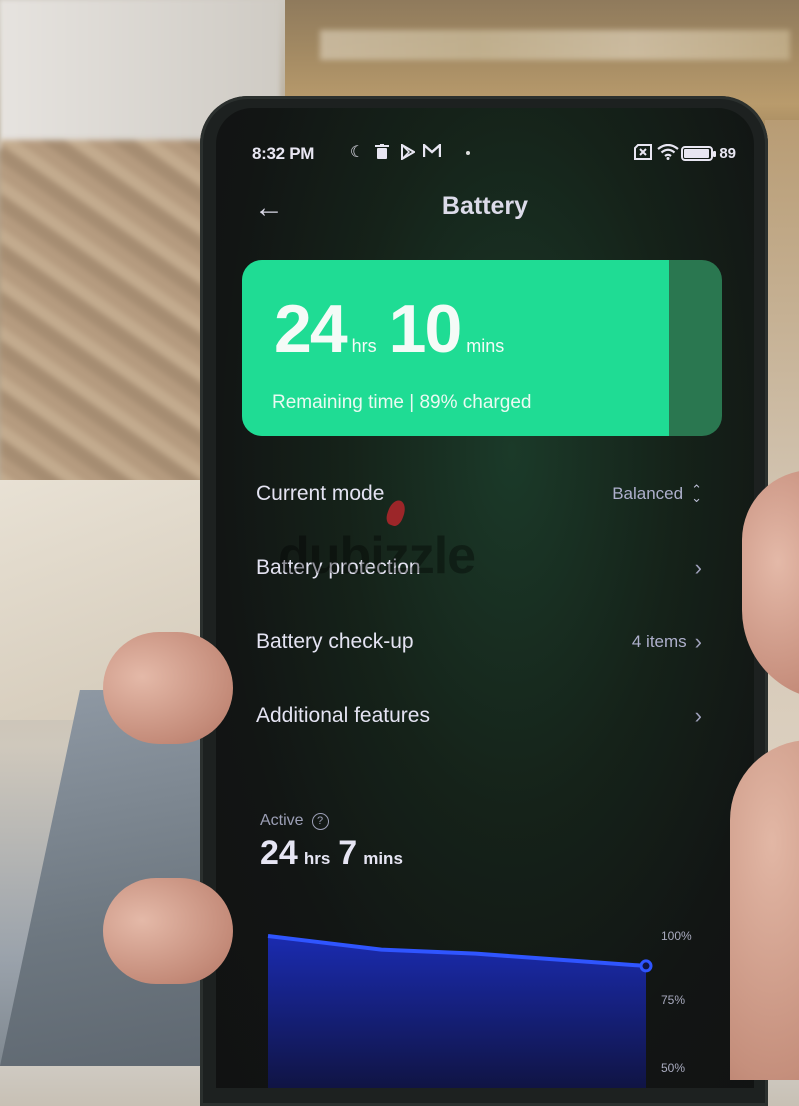  What do you see at coordinates (343, 715) in the screenshot?
I see `additional-features-label: Additional features` at bounding box center [343, 715].